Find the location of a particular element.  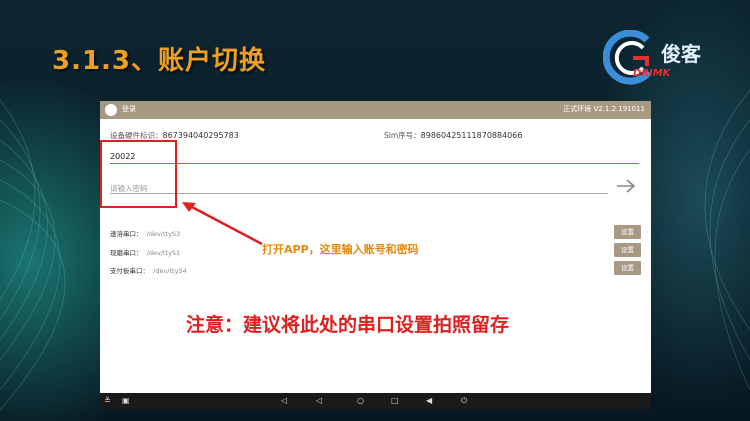

annotation-arrow-icon is located at coordinates (222, 224).